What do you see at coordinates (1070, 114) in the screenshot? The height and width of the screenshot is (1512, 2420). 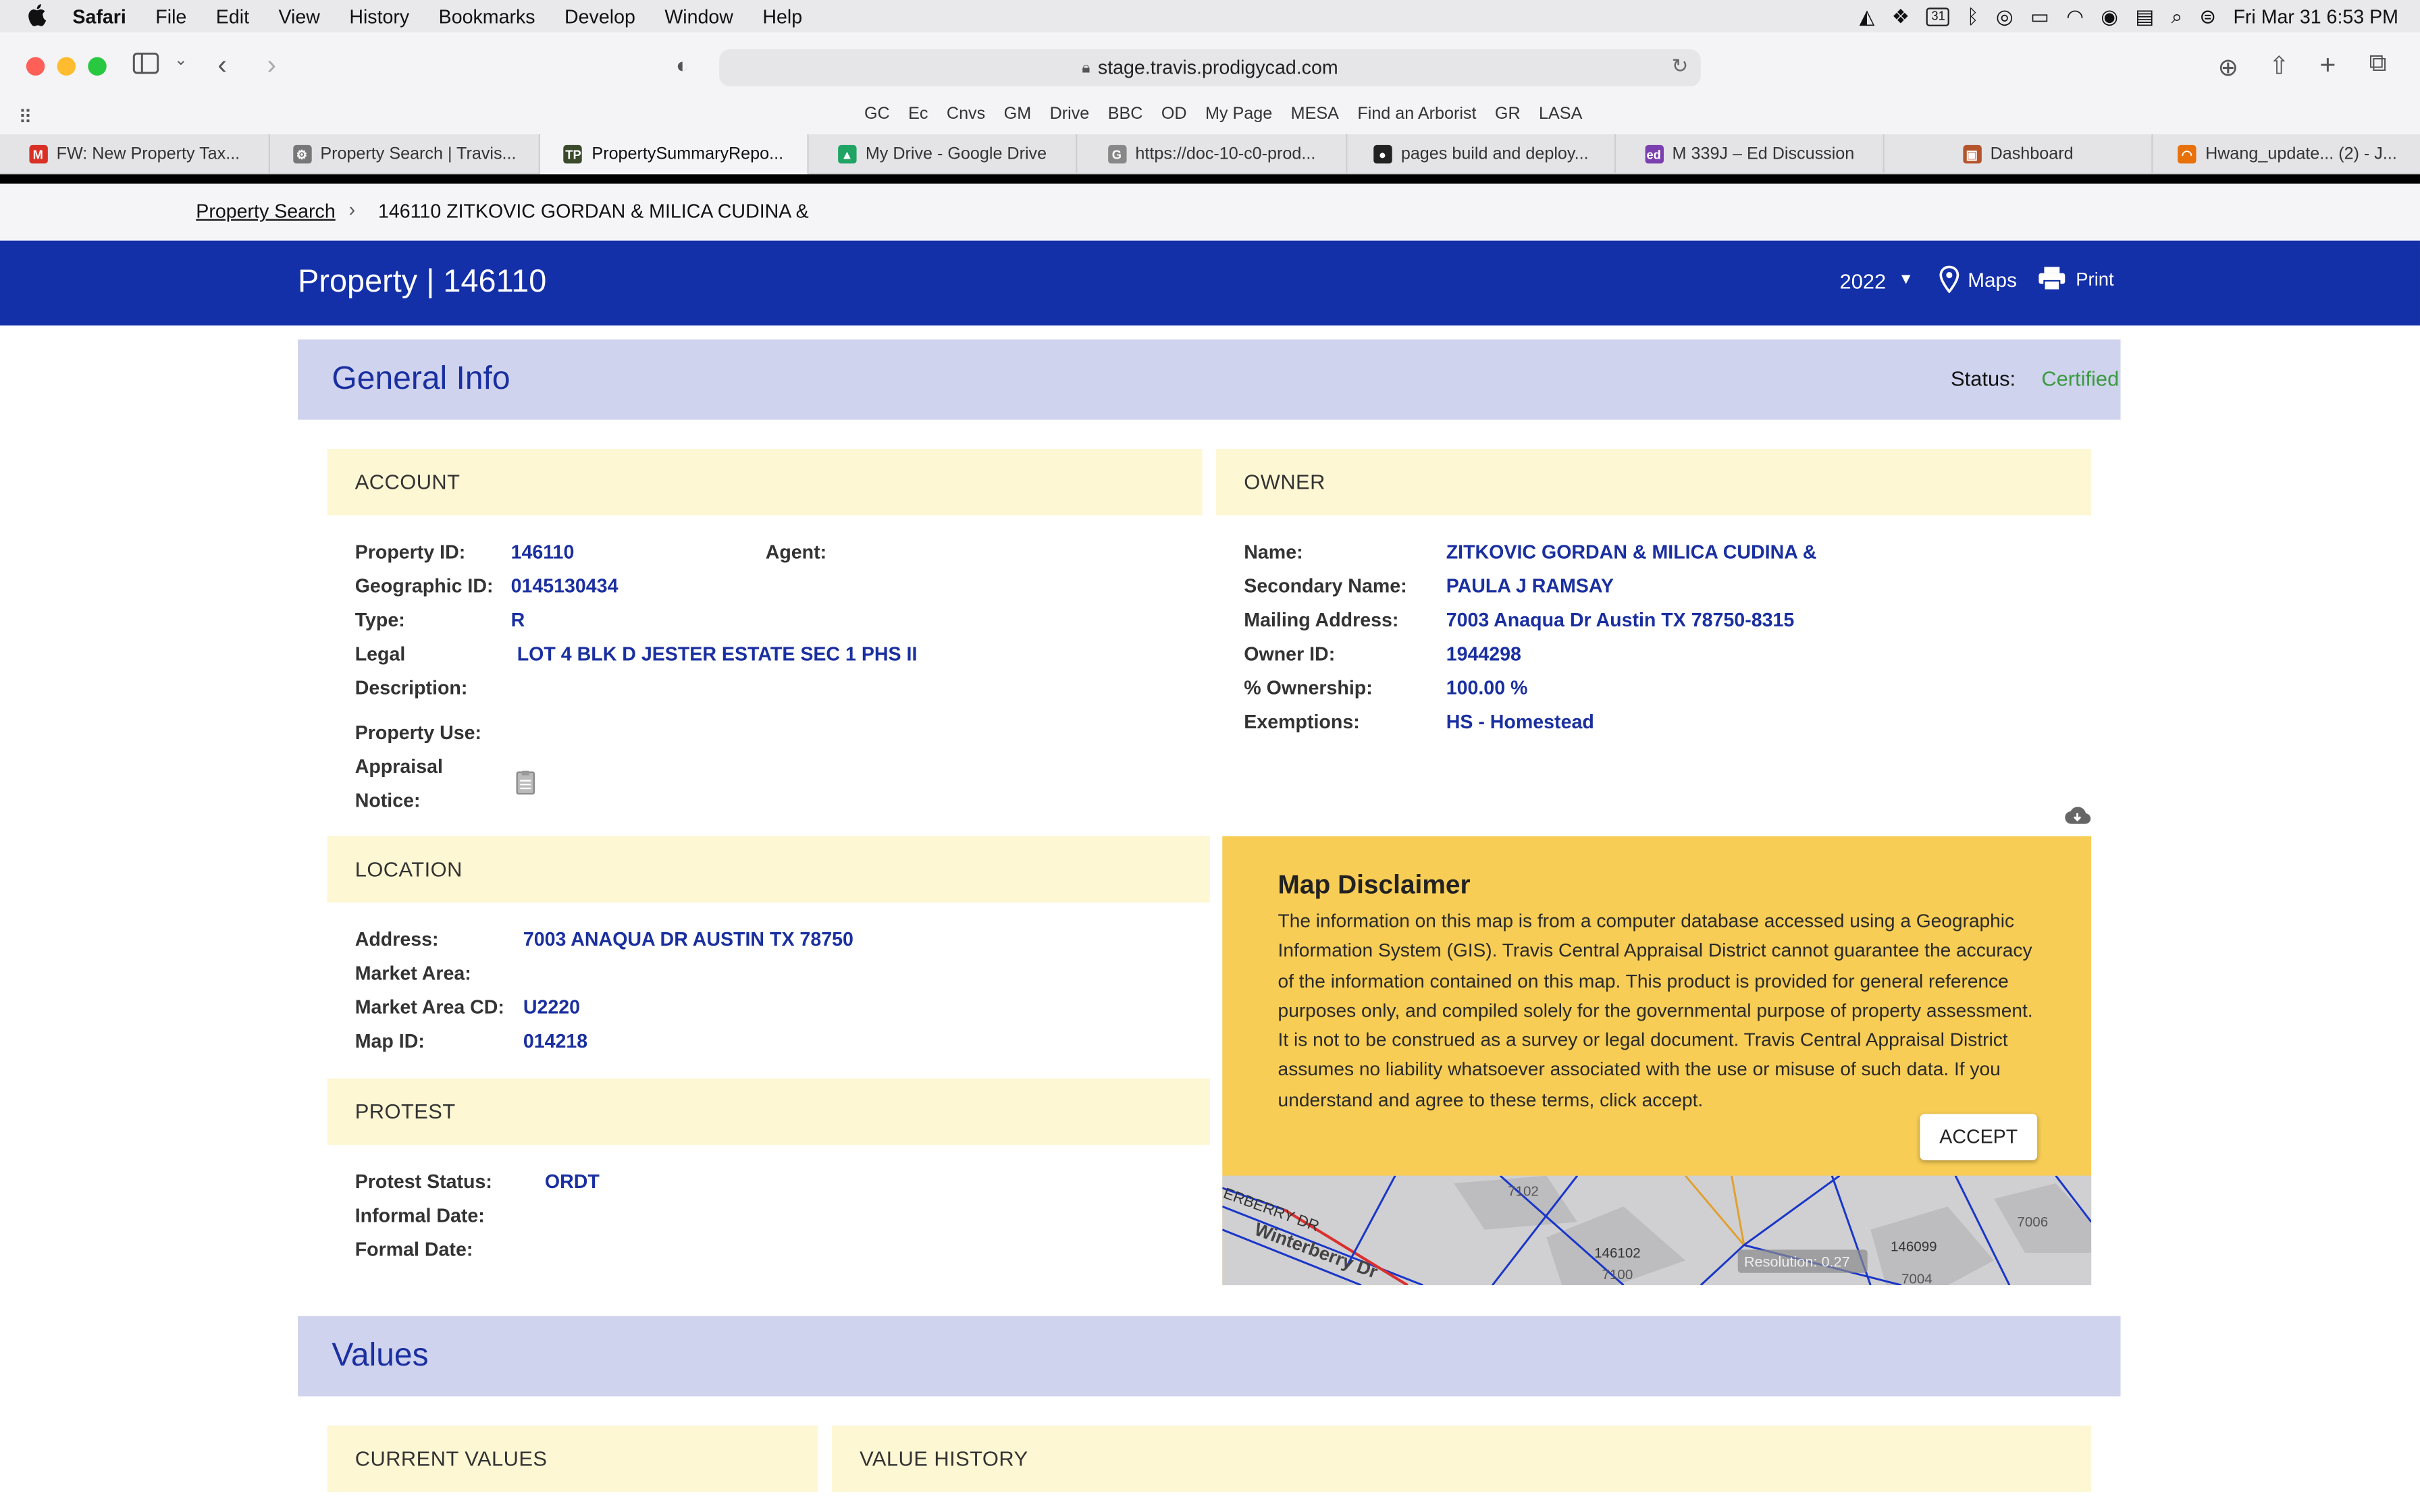 I see `favorite-item: Drive` at bounding box center [1070, 114].